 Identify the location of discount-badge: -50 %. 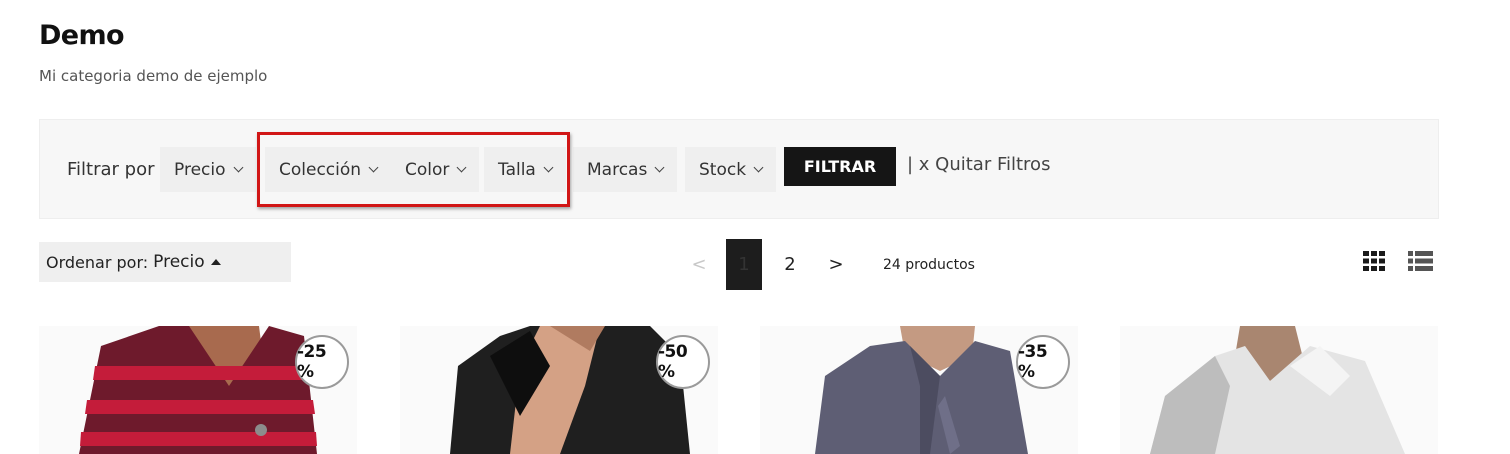
(683, 362).